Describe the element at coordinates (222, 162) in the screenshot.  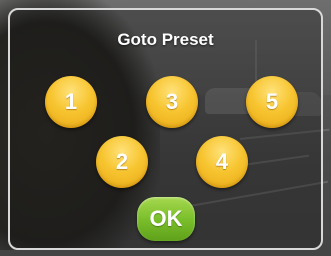
I see `preset-4-button: 4` at that location.